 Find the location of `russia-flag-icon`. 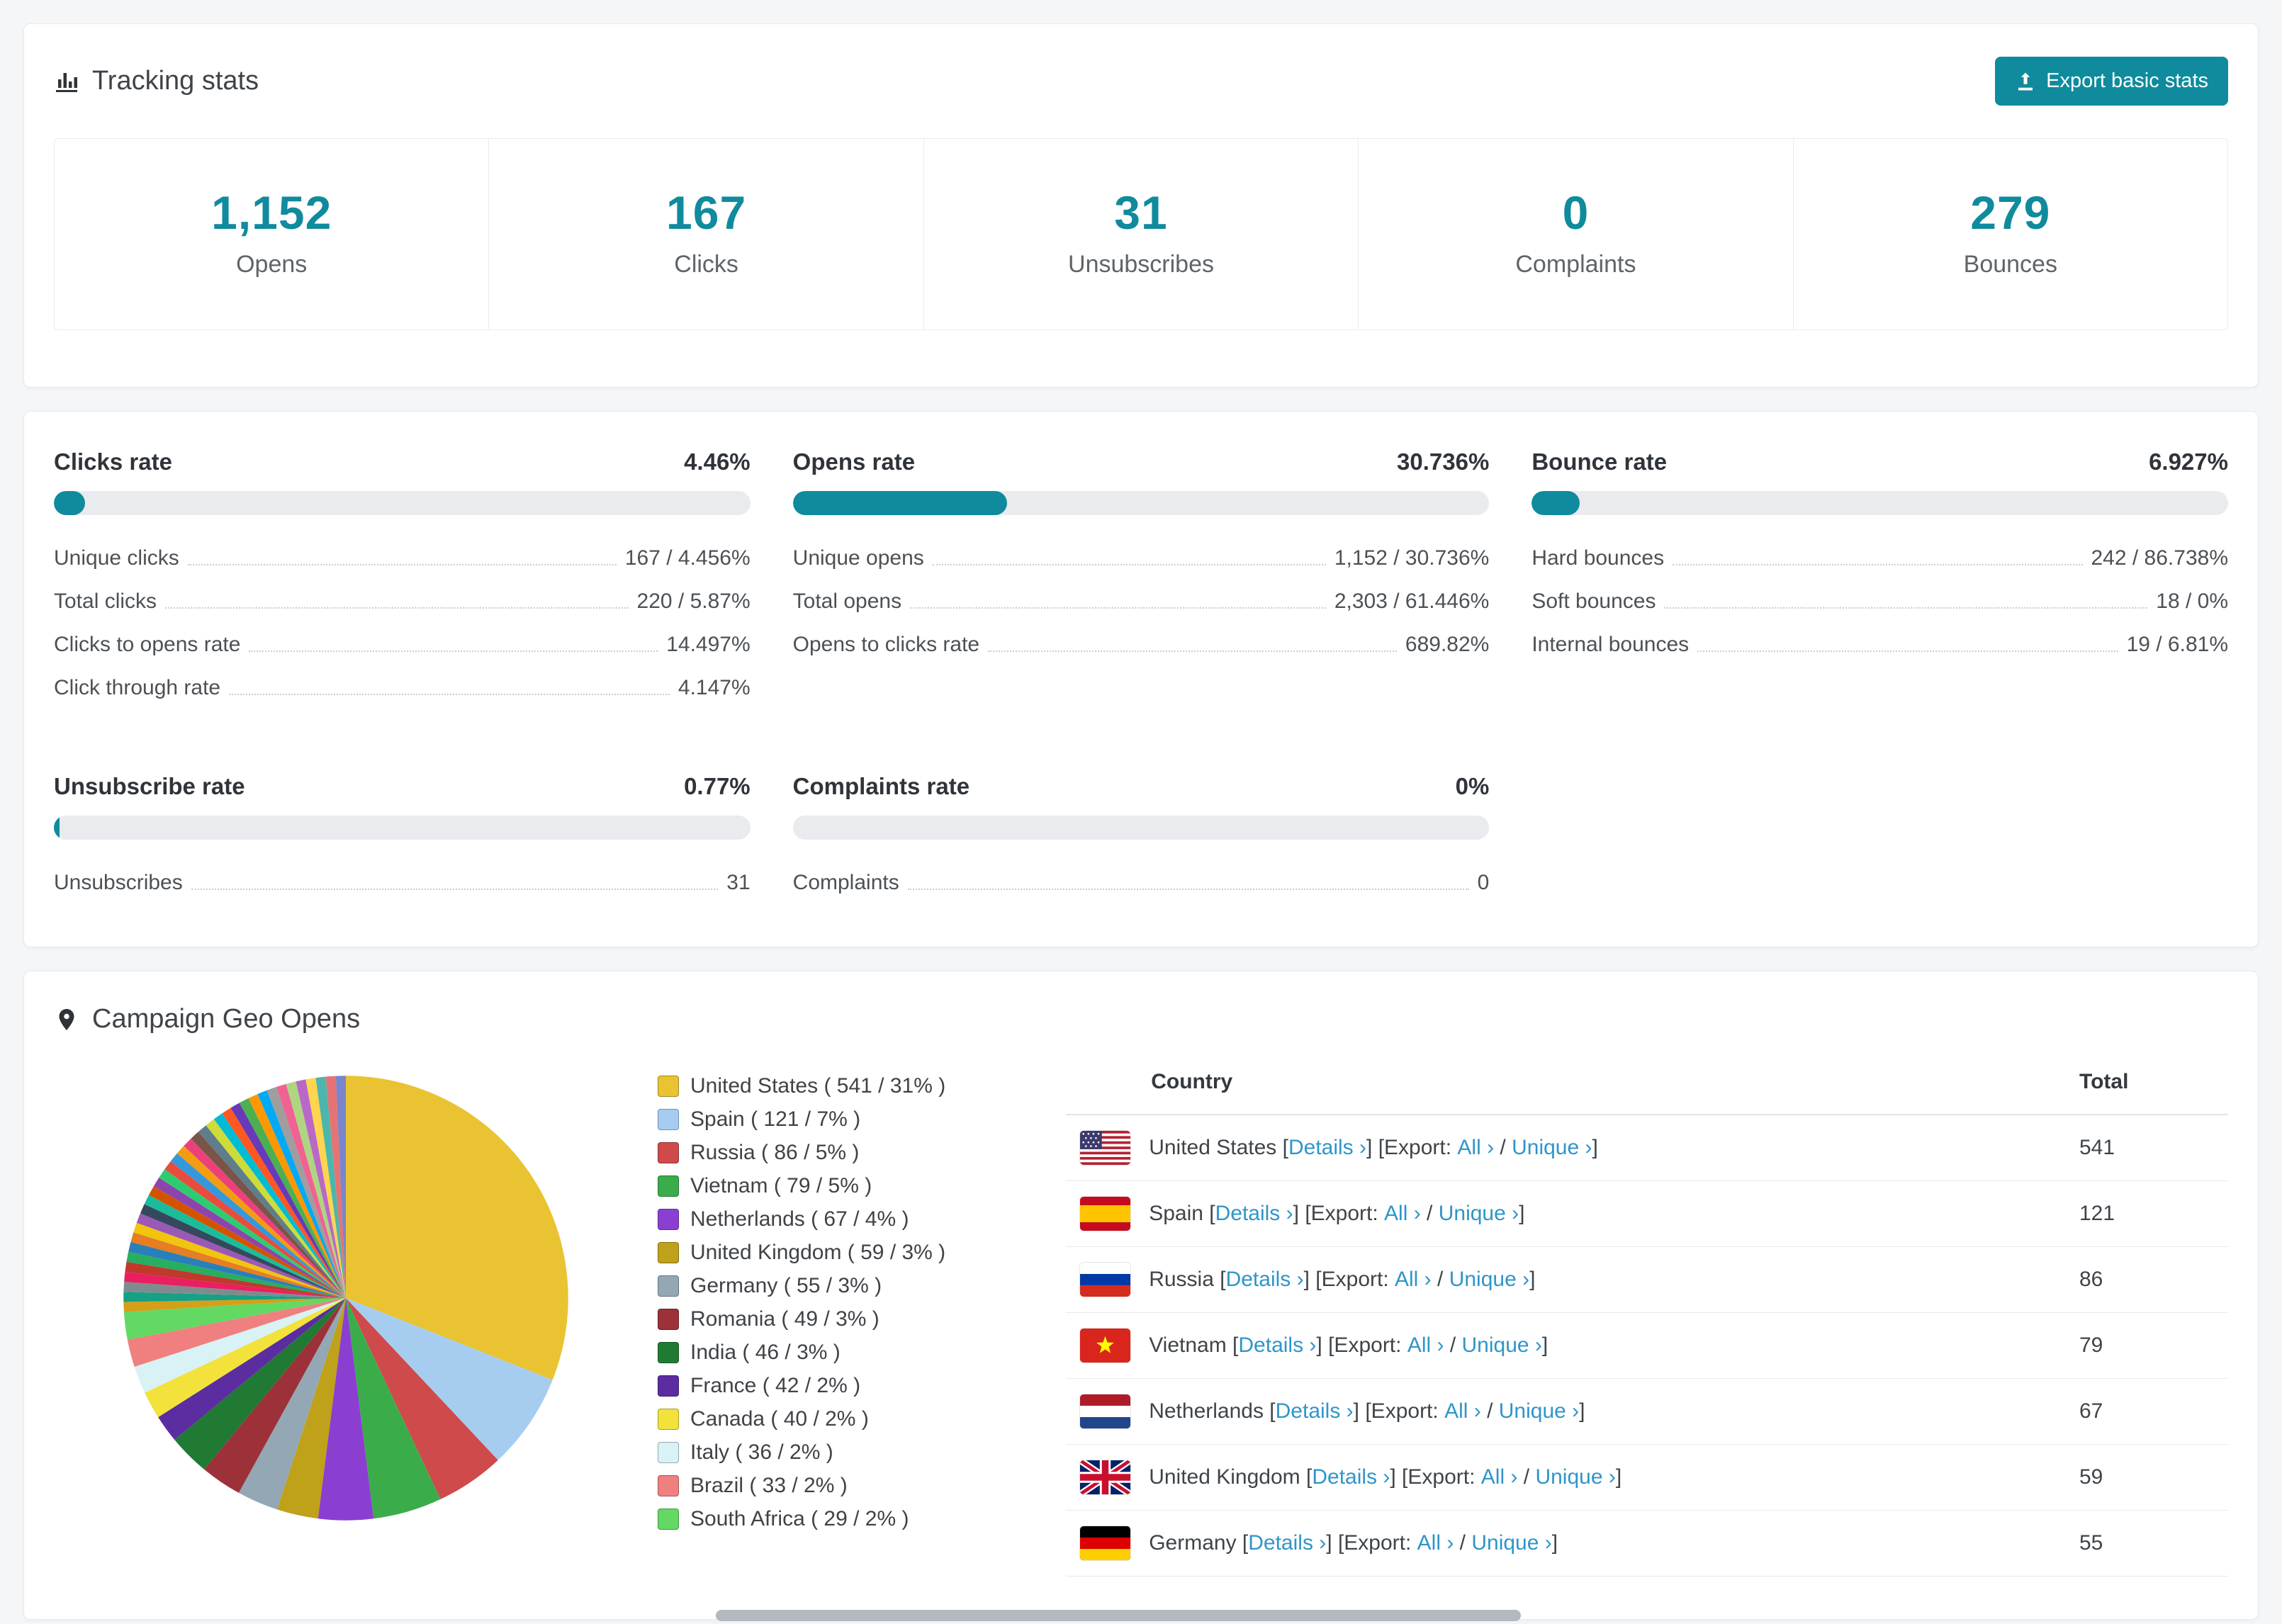

russia-flag-icon is located at coordinates (1105, 1280).